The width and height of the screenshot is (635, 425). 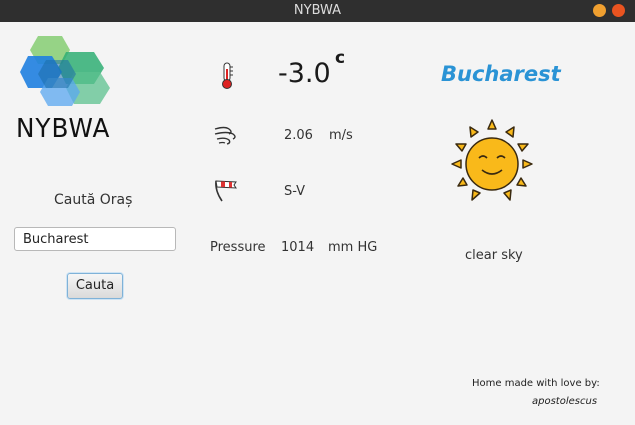 I want to click on search-button: Cauta, so click(x=95, y=286).